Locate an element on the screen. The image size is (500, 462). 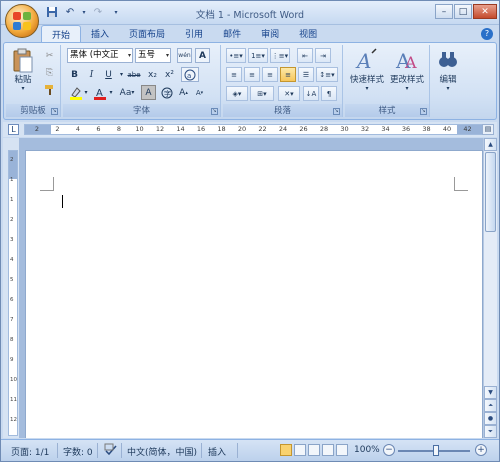
text-cursor is located at coordinates (62, 201).